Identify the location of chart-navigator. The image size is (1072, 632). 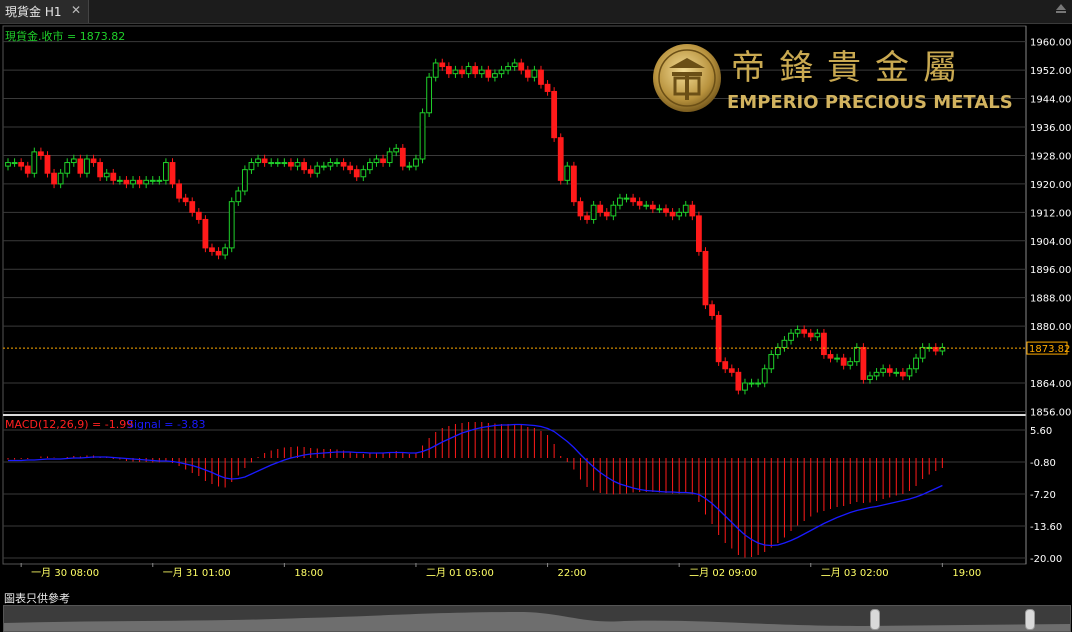
(537, 618).